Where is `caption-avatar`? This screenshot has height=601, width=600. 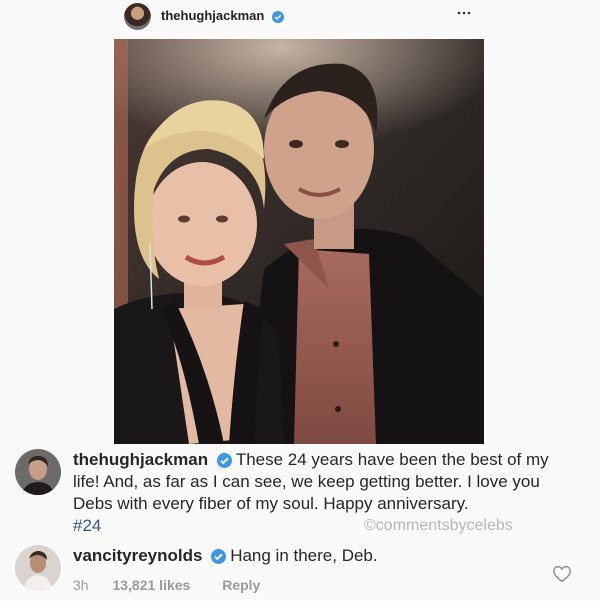 caption-avatar is located at coordinates (38, 472).